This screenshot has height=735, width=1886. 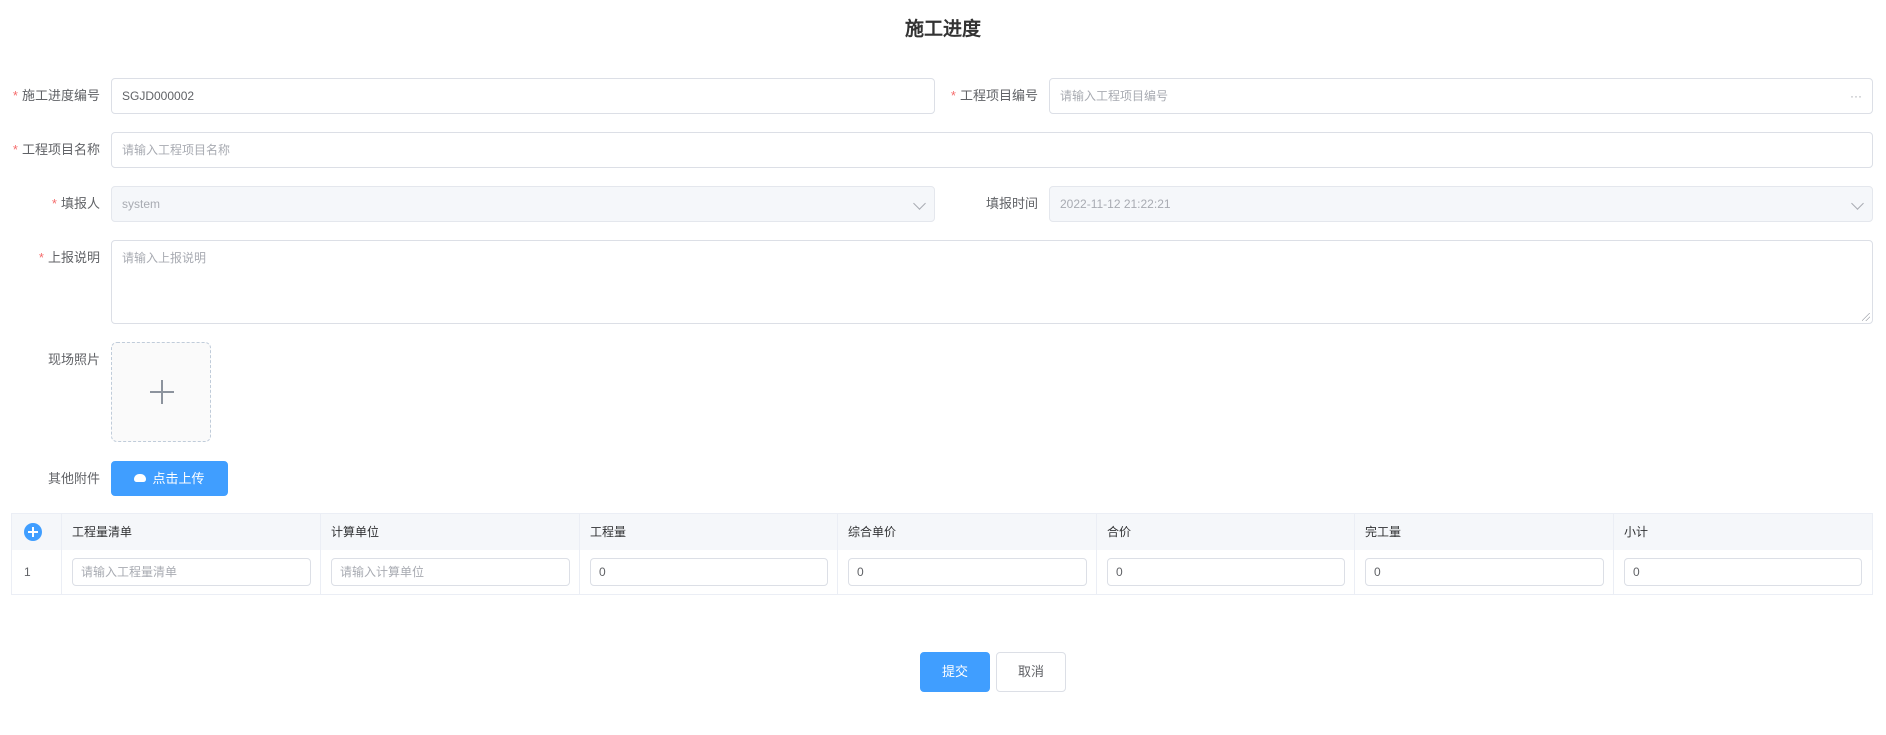 I want to click on upload-button: 点击上传, so click(x=169, y=478).